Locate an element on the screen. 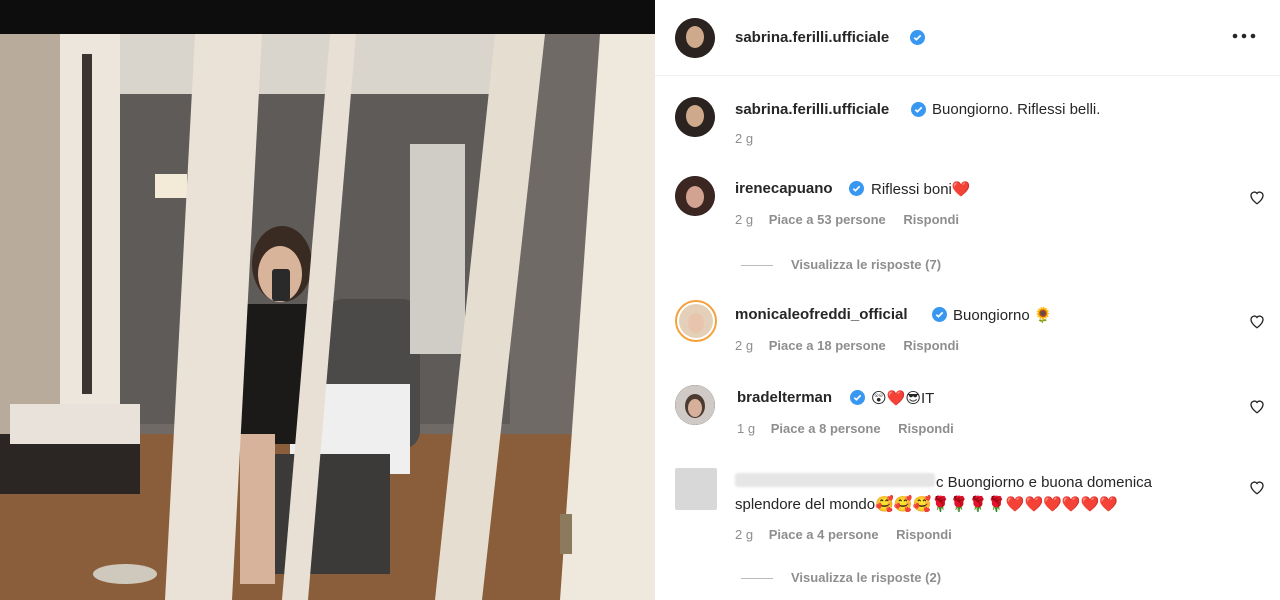  comment-text: Riflessi boni❤️ is located at coordinates (921, 189).